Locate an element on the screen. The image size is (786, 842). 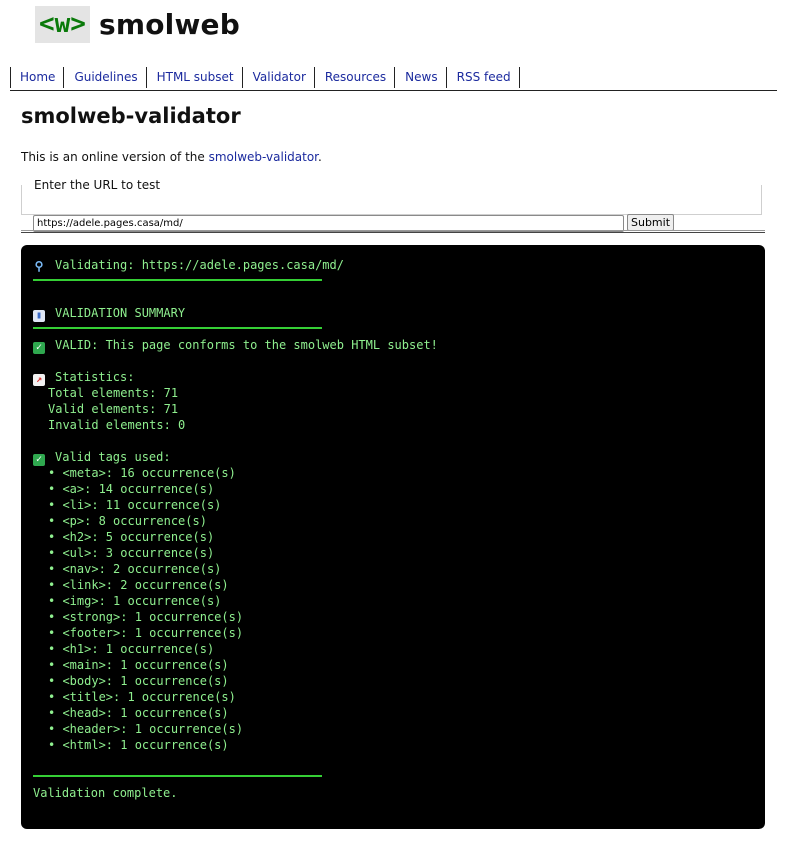
magnifier-icon: ⚲ is located at coordinates (39, 266).